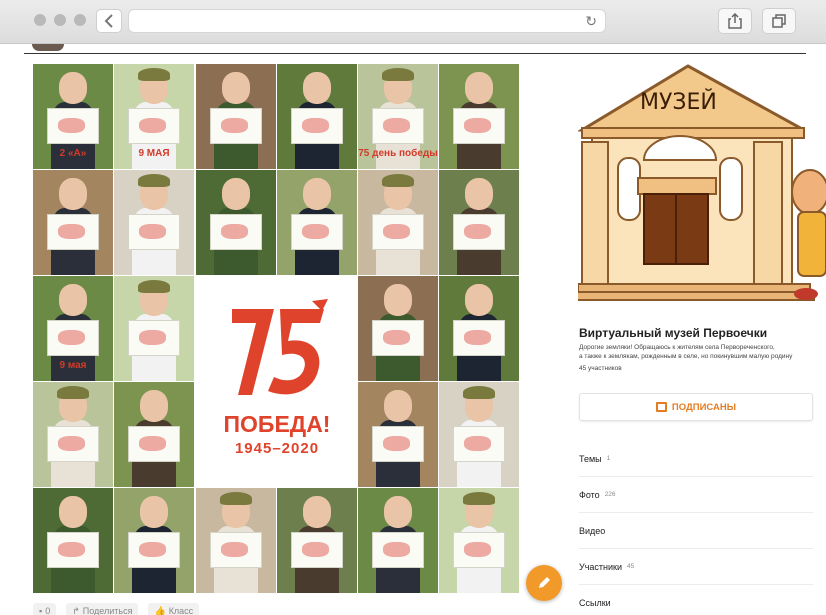  I want to click on post-header-edge, so click(415, 49).